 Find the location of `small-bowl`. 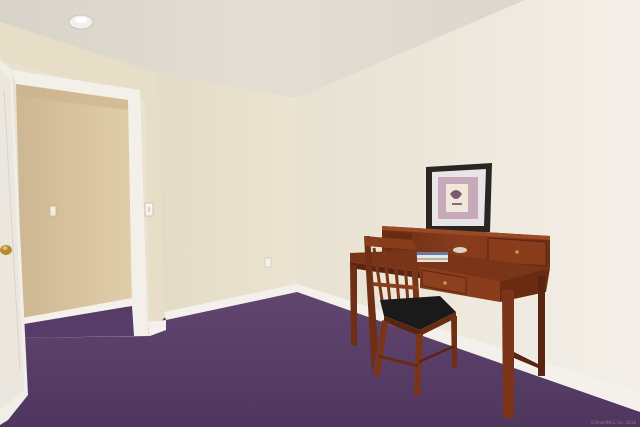

small-bowl is located at coordinates (460, 250).